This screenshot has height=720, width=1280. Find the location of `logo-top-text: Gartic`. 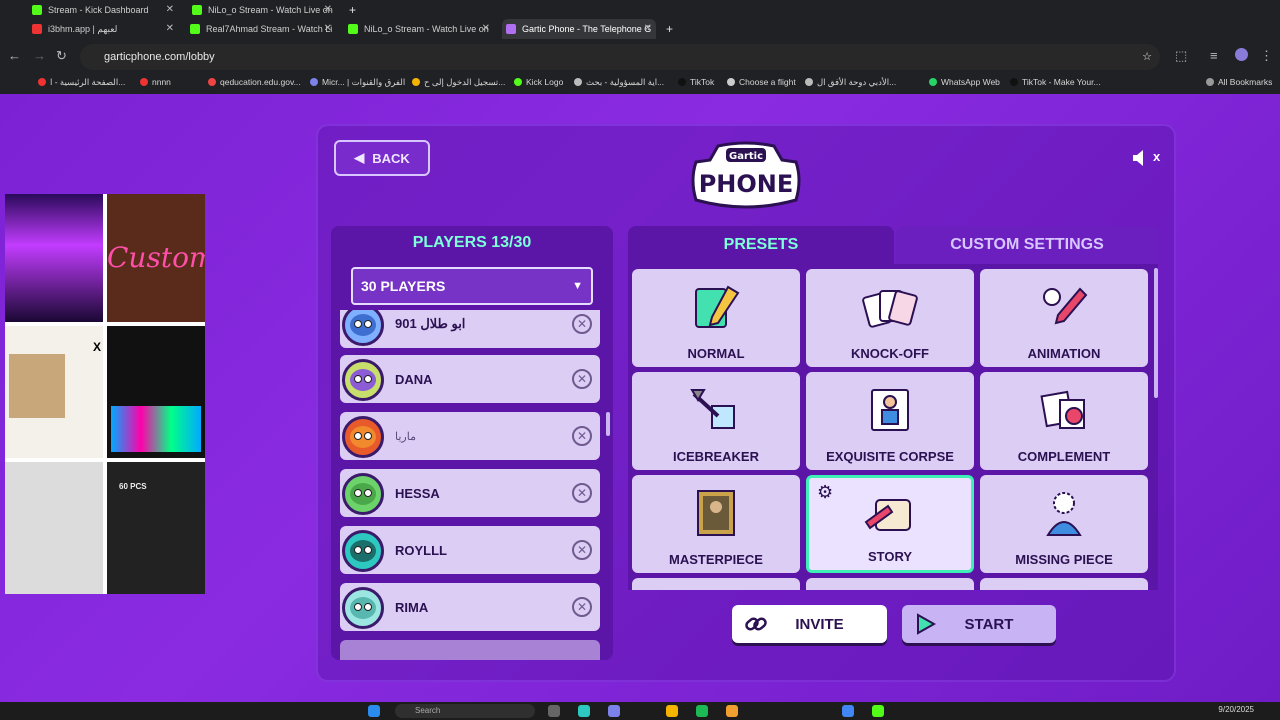

logo-top-text: Gartic is located at coordinates (746, 156).